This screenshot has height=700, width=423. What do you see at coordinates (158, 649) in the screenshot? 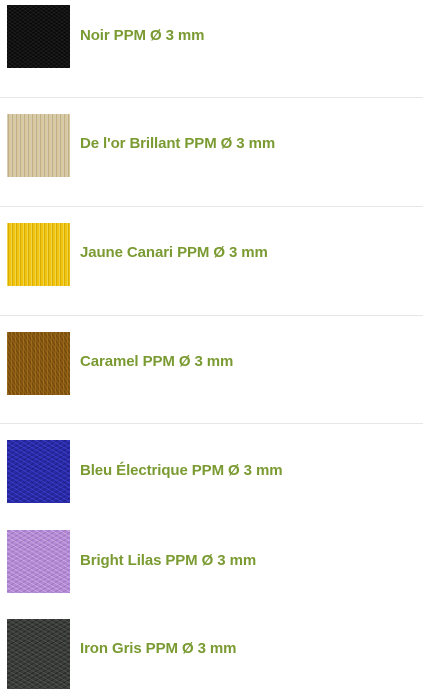
I see `product-title: Iron Gris PPM Ø 3 mm` at bounding box center [158, 649].